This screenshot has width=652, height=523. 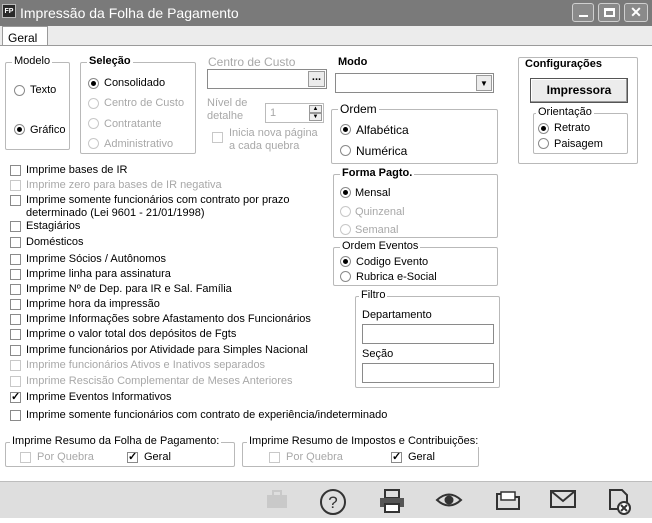 What do you see at coordinates (93, 83) in the screenshot?
I see `selecao-consolidado-radio` at bounding box center [93, 83].